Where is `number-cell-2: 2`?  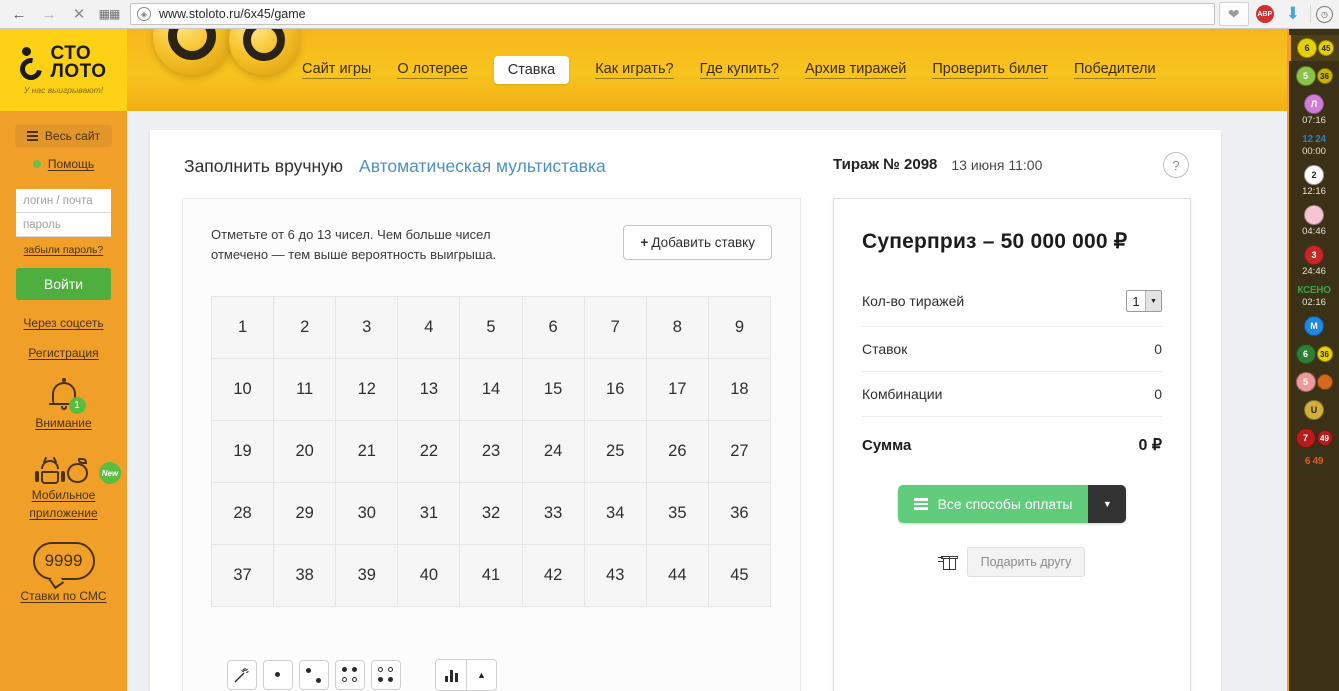
number-cell-2: 2 is located at coordinates (305, 328).